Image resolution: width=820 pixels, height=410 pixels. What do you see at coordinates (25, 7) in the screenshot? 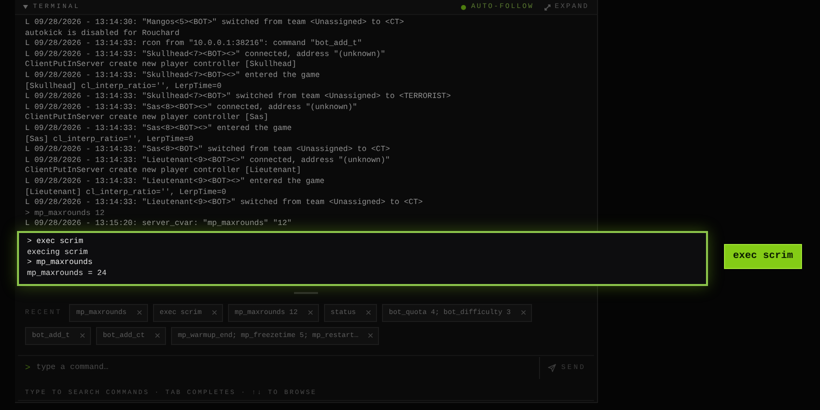
I see `caret-down-icon` at bounding box center [25, 7].